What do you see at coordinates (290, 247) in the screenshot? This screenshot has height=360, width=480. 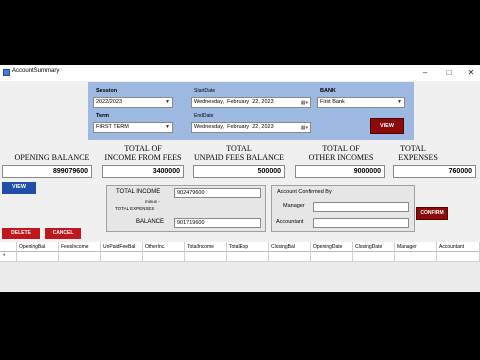 I see `col-closing-bal: ClosingBal` at bounding box center [290, 247].